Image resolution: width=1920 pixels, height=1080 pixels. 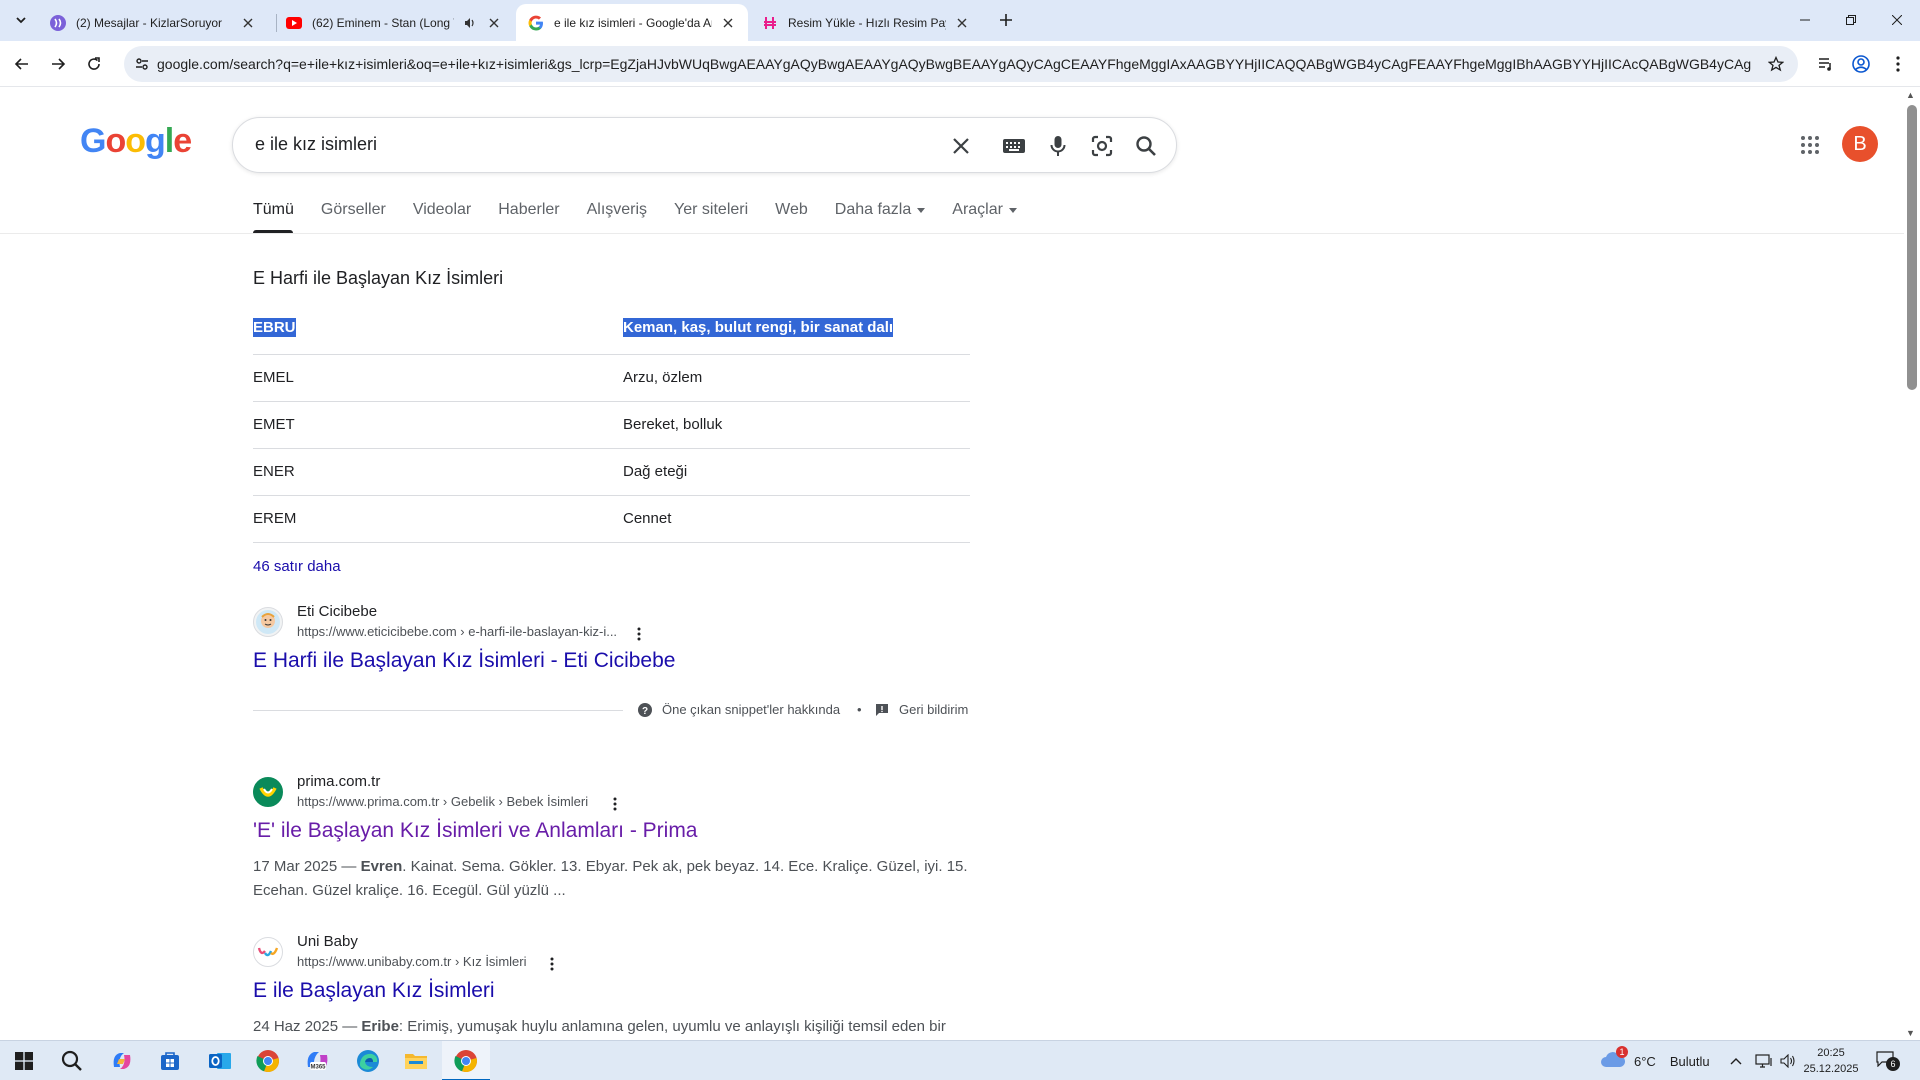 What do you see at coordinates (1826, 64) in the screenshot?
I see `media-controls-button` at bounding box center [1826, 64].